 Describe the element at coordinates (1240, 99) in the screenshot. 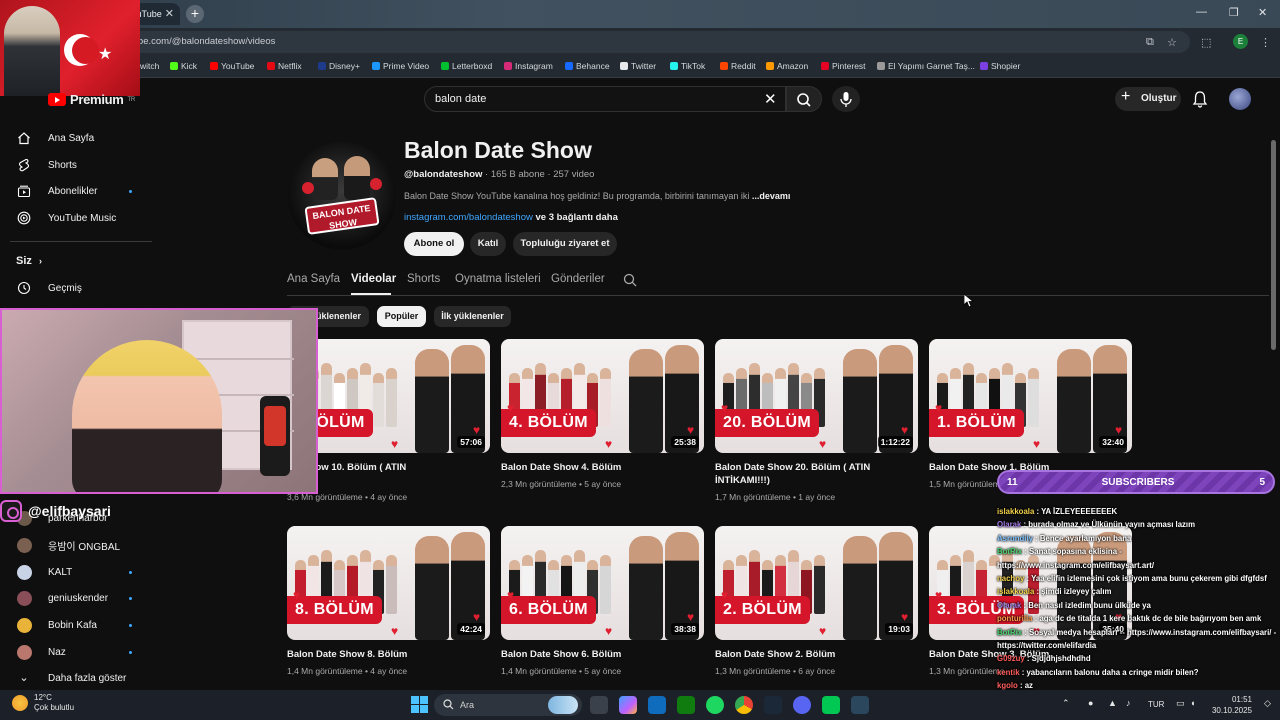

I see `account-avatar` at that location.